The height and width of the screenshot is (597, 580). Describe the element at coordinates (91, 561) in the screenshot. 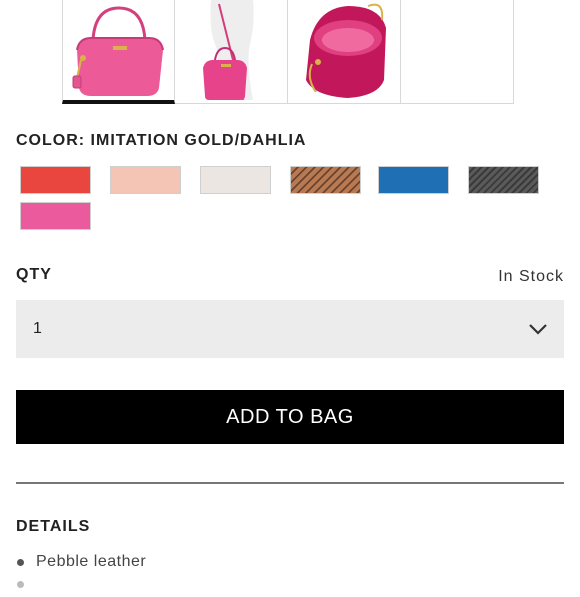

I see `list-item-text: Pebble leather` at that location.